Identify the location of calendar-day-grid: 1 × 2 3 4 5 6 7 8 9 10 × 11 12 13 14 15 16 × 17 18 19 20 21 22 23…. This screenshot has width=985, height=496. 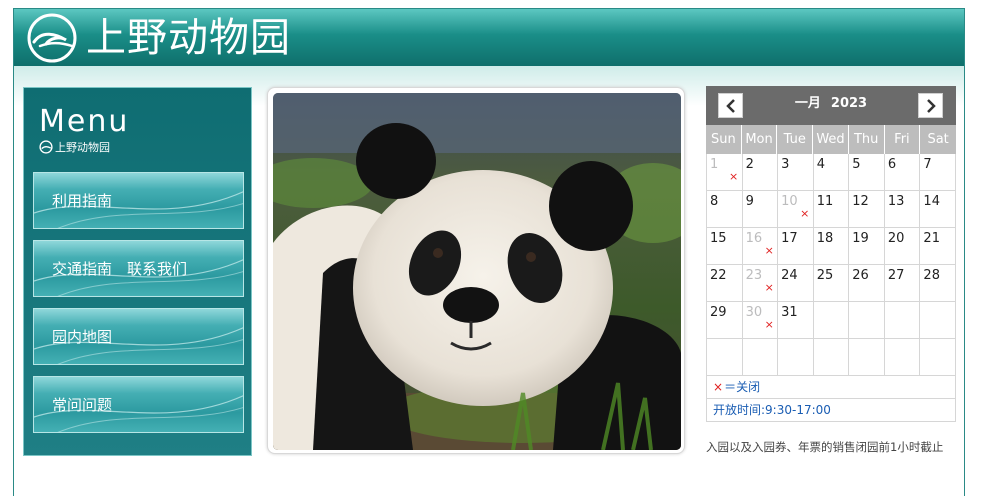
(831, 265).